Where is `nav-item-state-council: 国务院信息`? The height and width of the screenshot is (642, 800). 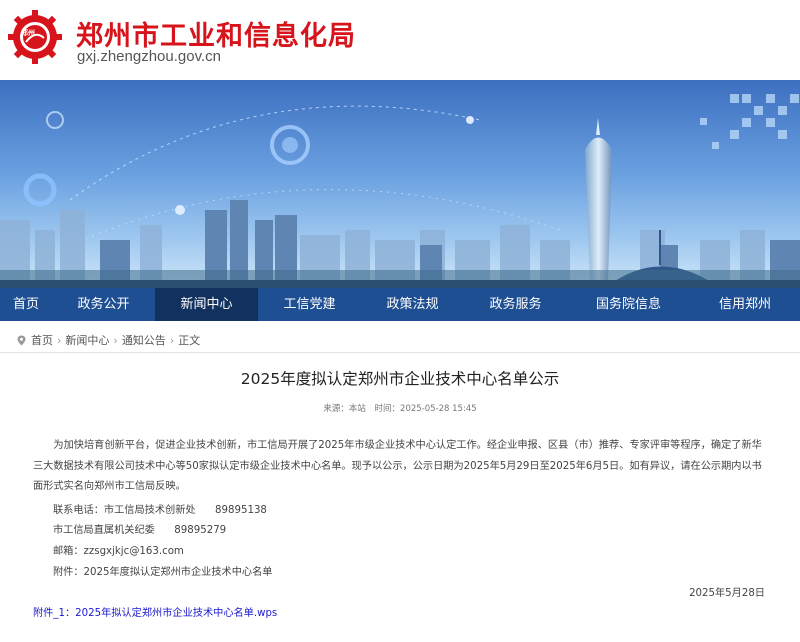 nav-item-state-council: 国务院信息 is located at coordinates (628, 304).